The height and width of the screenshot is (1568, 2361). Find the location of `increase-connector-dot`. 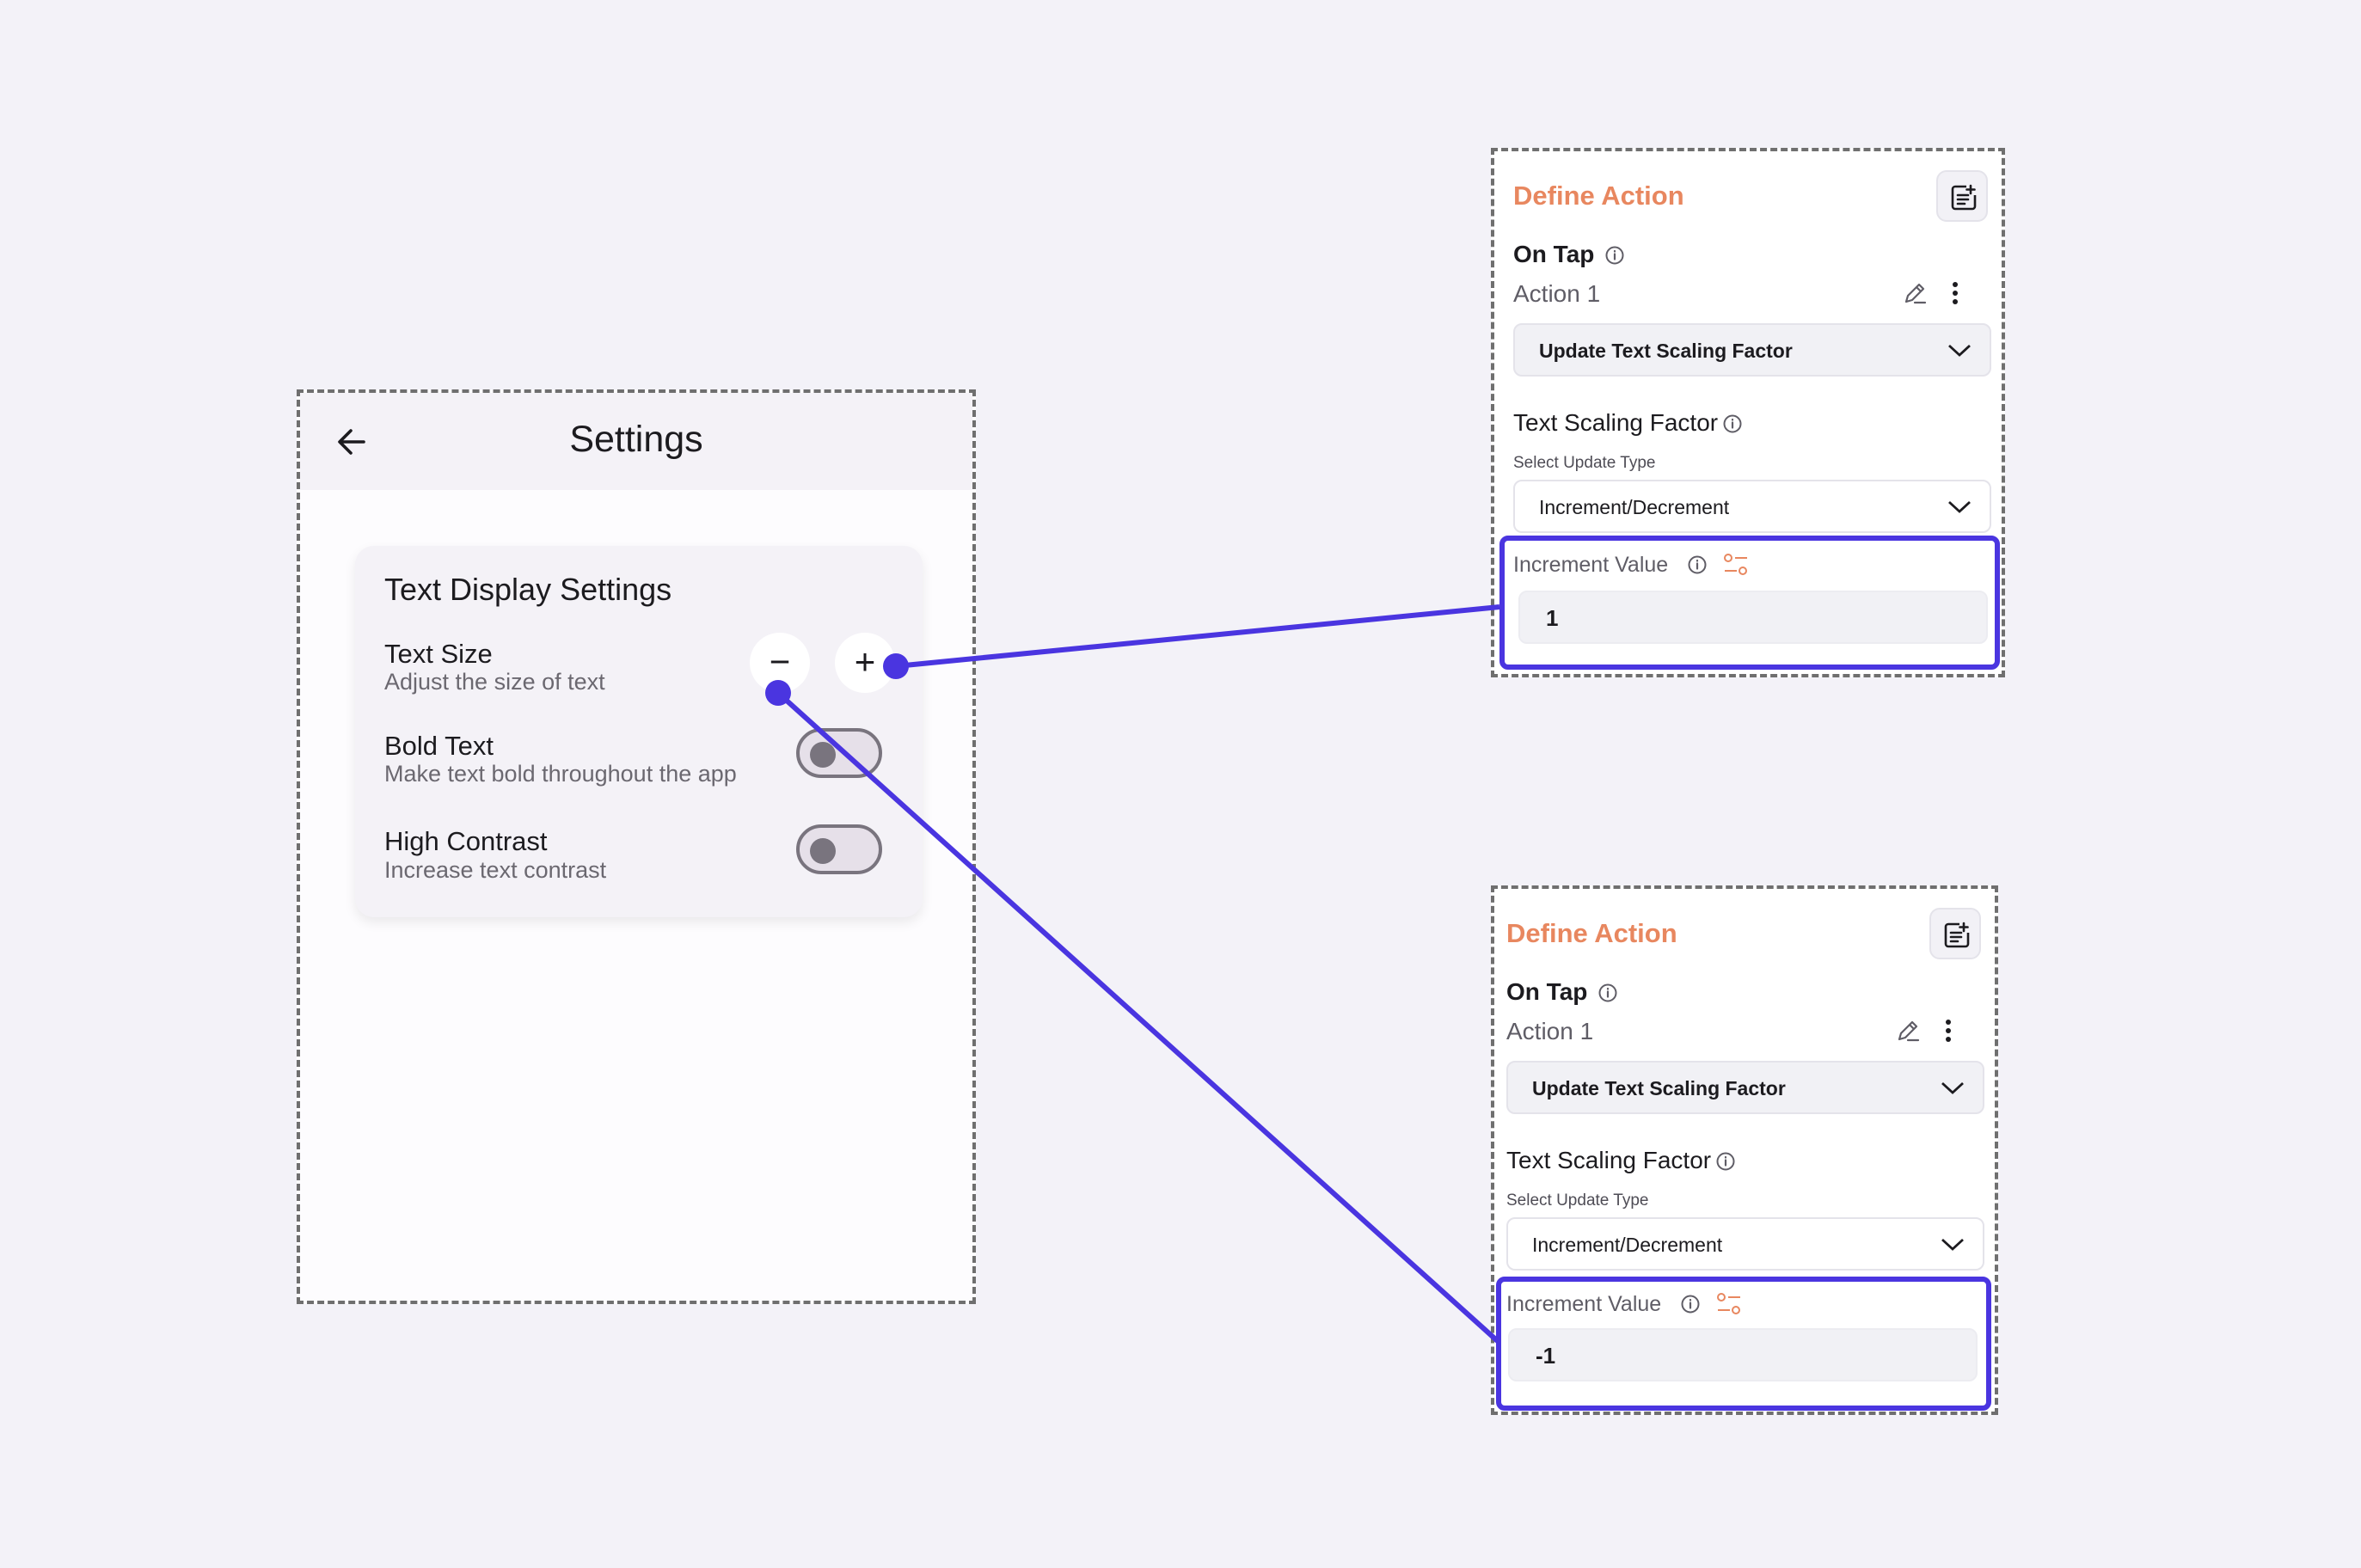

increase-connector-dot is located at coordinates (896, 666).